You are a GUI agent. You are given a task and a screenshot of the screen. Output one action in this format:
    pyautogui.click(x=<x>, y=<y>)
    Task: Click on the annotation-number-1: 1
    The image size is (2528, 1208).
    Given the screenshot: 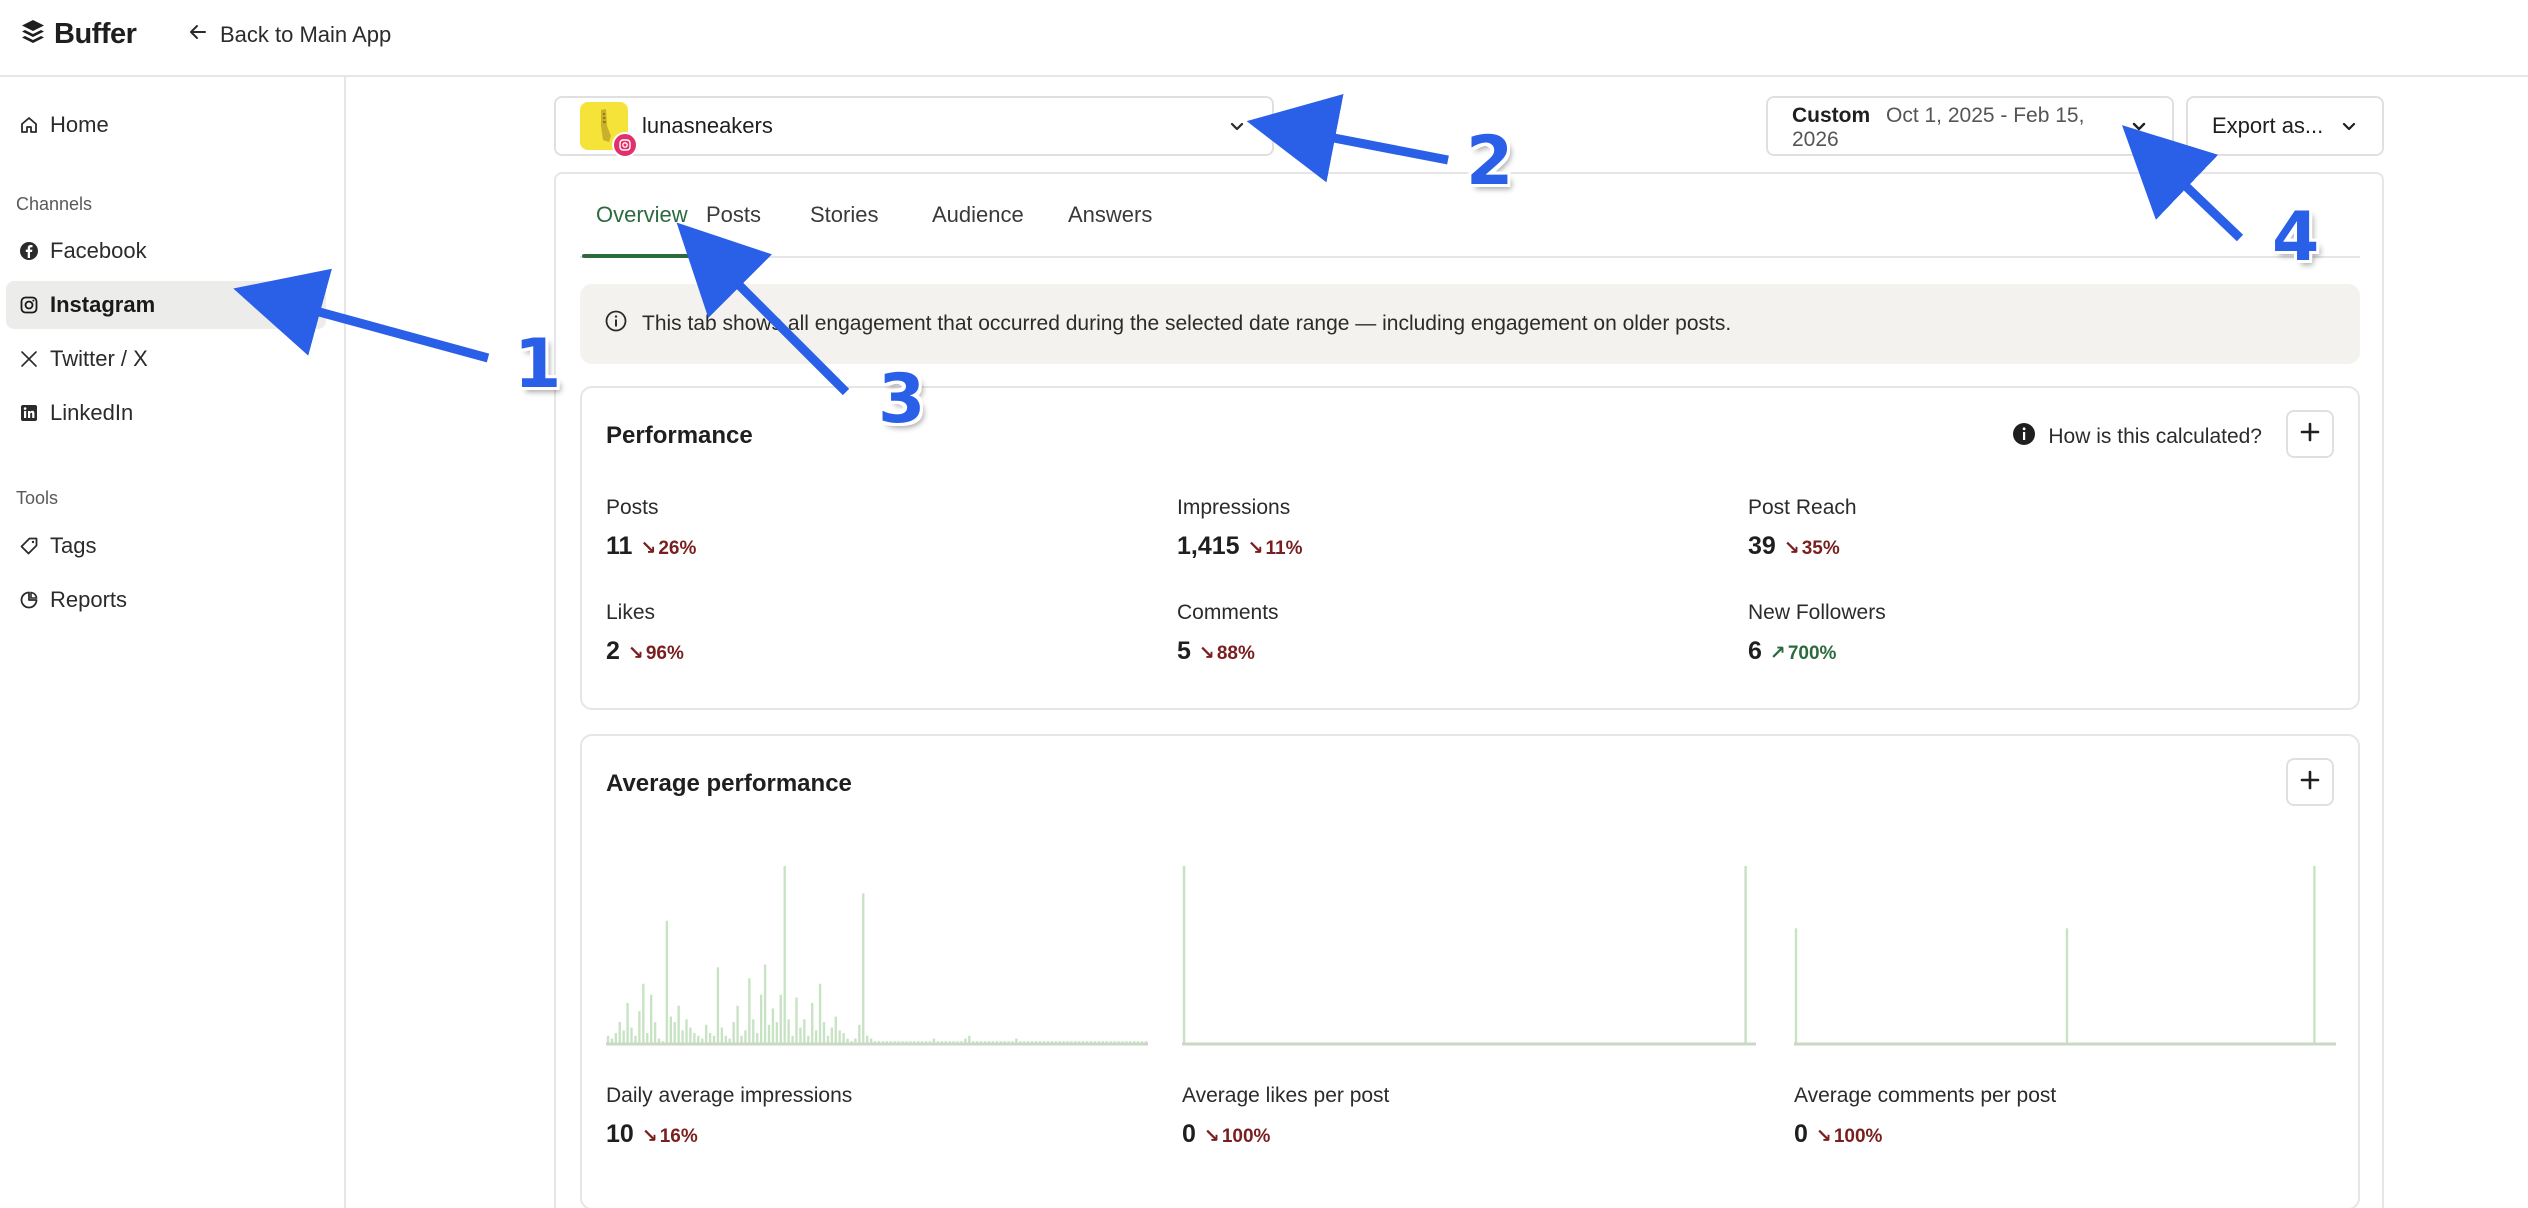 What is the action you would take?
    pyautogui.click(x=538, y=364)
    